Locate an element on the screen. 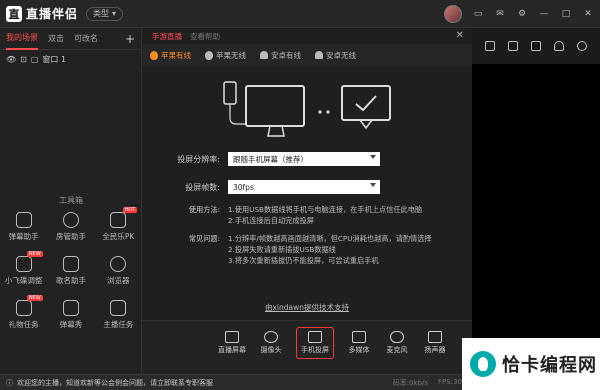 The image size is (600, 390). eye-icon: 👁 is located at coordinates (11, 59).